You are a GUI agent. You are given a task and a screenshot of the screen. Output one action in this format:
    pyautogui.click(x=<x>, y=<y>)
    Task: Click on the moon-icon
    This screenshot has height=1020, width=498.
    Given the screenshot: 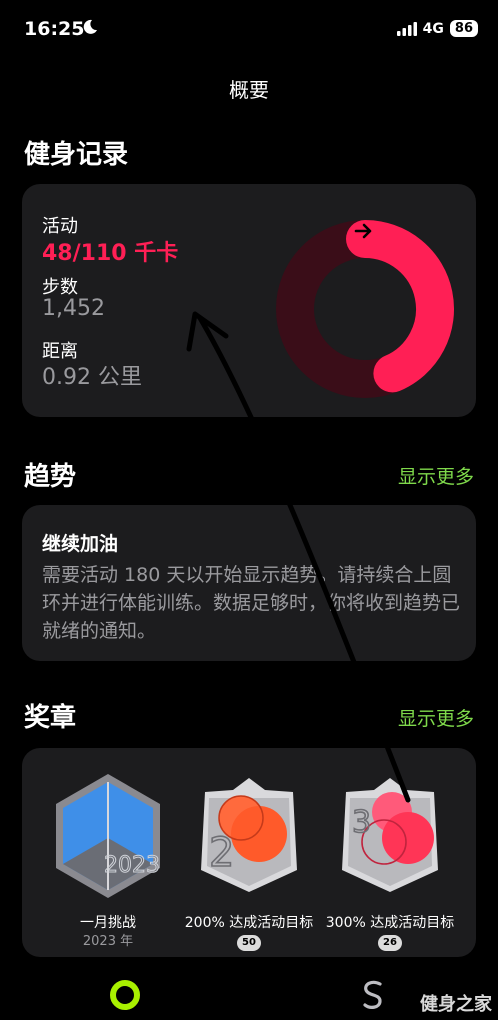 What is the action you would take?
    pyautogui.click(x=90, y=26)
    